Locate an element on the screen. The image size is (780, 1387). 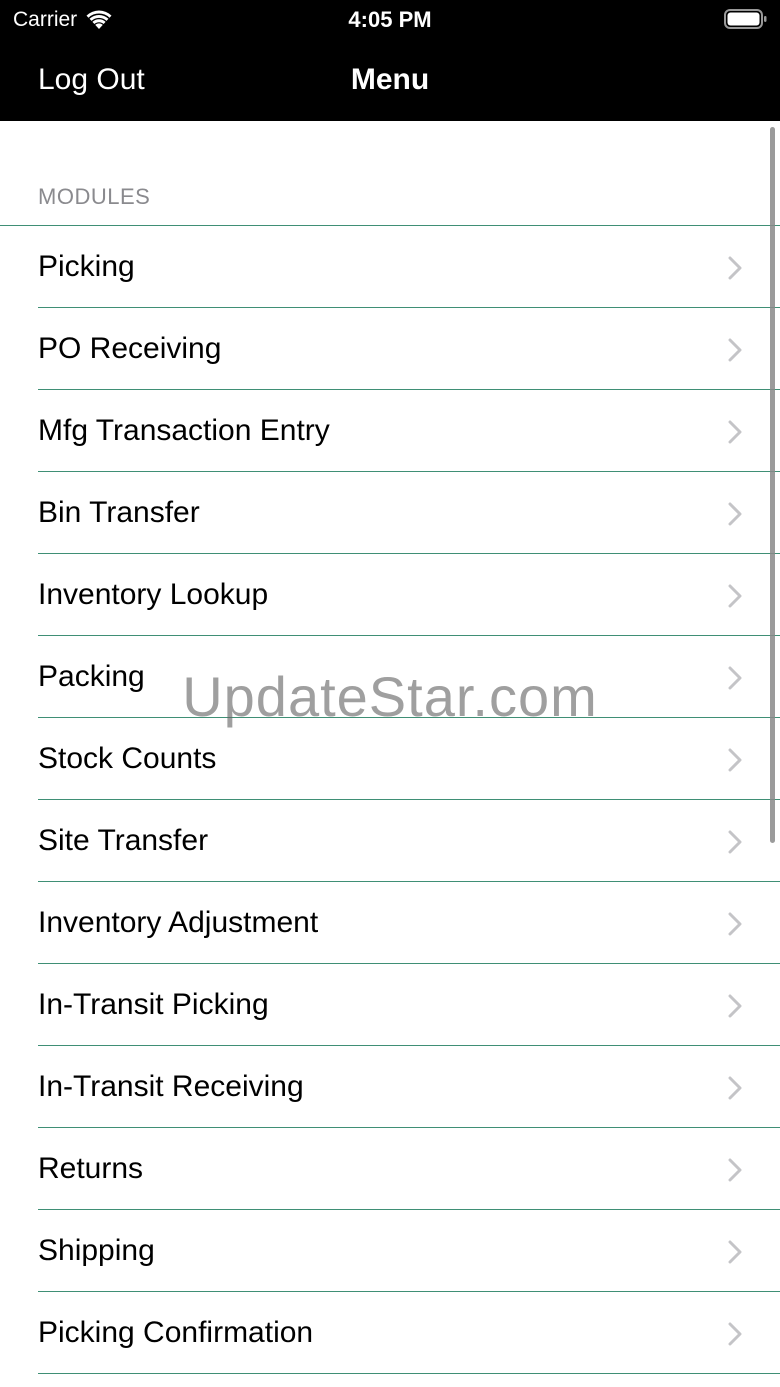
list-item-label: Inventory Adjustment is located at coordinates (178, 922).